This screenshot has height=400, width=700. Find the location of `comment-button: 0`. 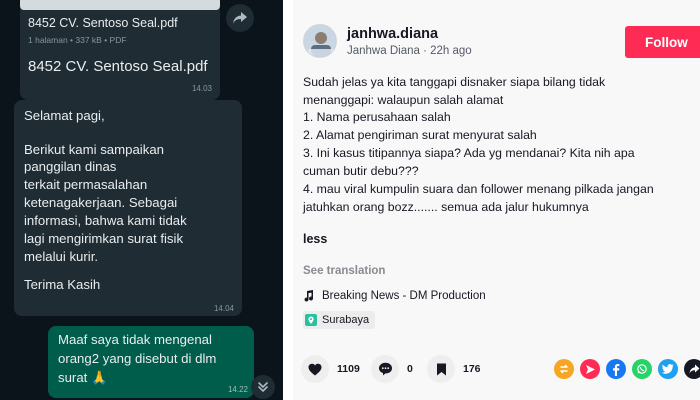

comment-button: 0 is located at coordinates (392, 369).